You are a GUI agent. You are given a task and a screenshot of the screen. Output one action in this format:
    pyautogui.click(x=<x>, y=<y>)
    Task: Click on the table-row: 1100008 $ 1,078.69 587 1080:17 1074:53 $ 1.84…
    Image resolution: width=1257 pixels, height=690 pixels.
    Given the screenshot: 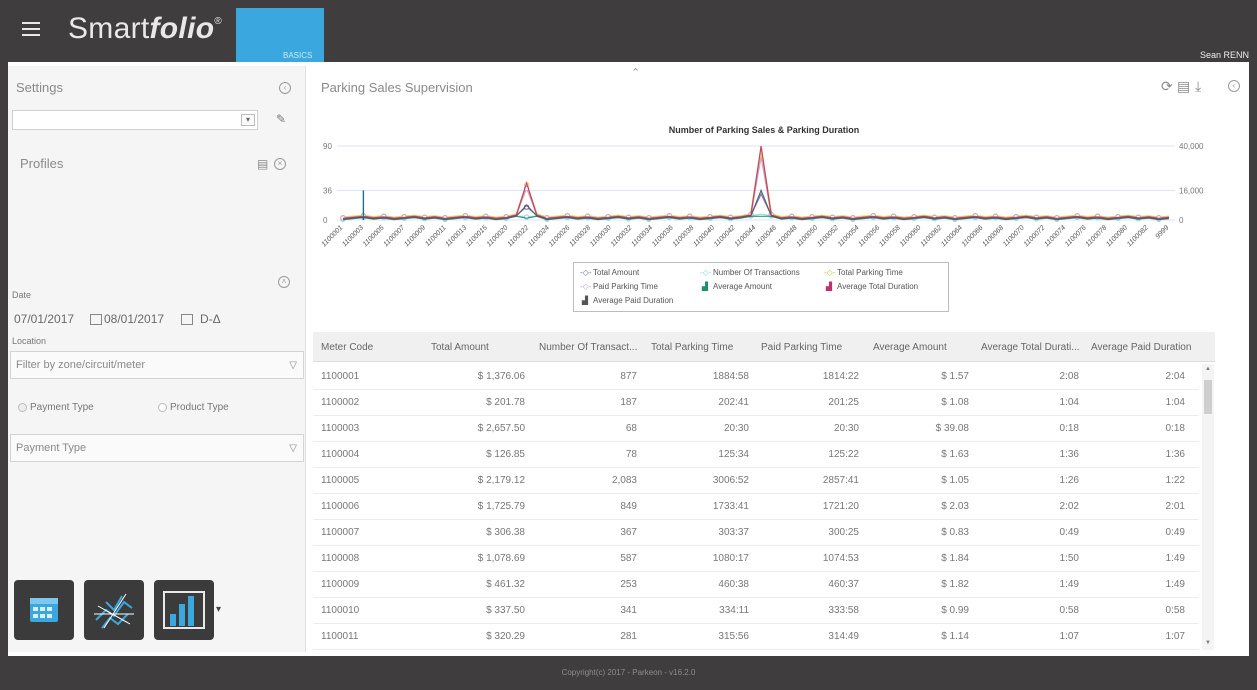 What is the action you would take?
    pyautogui.click(x=756, y=559)
    